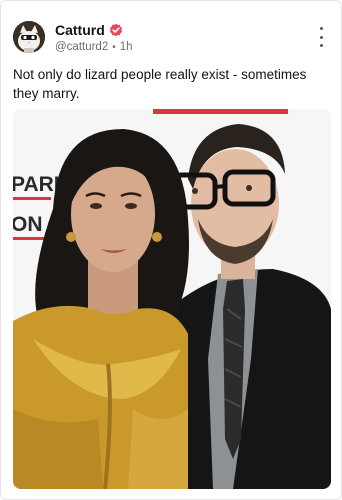  I want to click on backdrop-red-stripe, so click(220, 111).